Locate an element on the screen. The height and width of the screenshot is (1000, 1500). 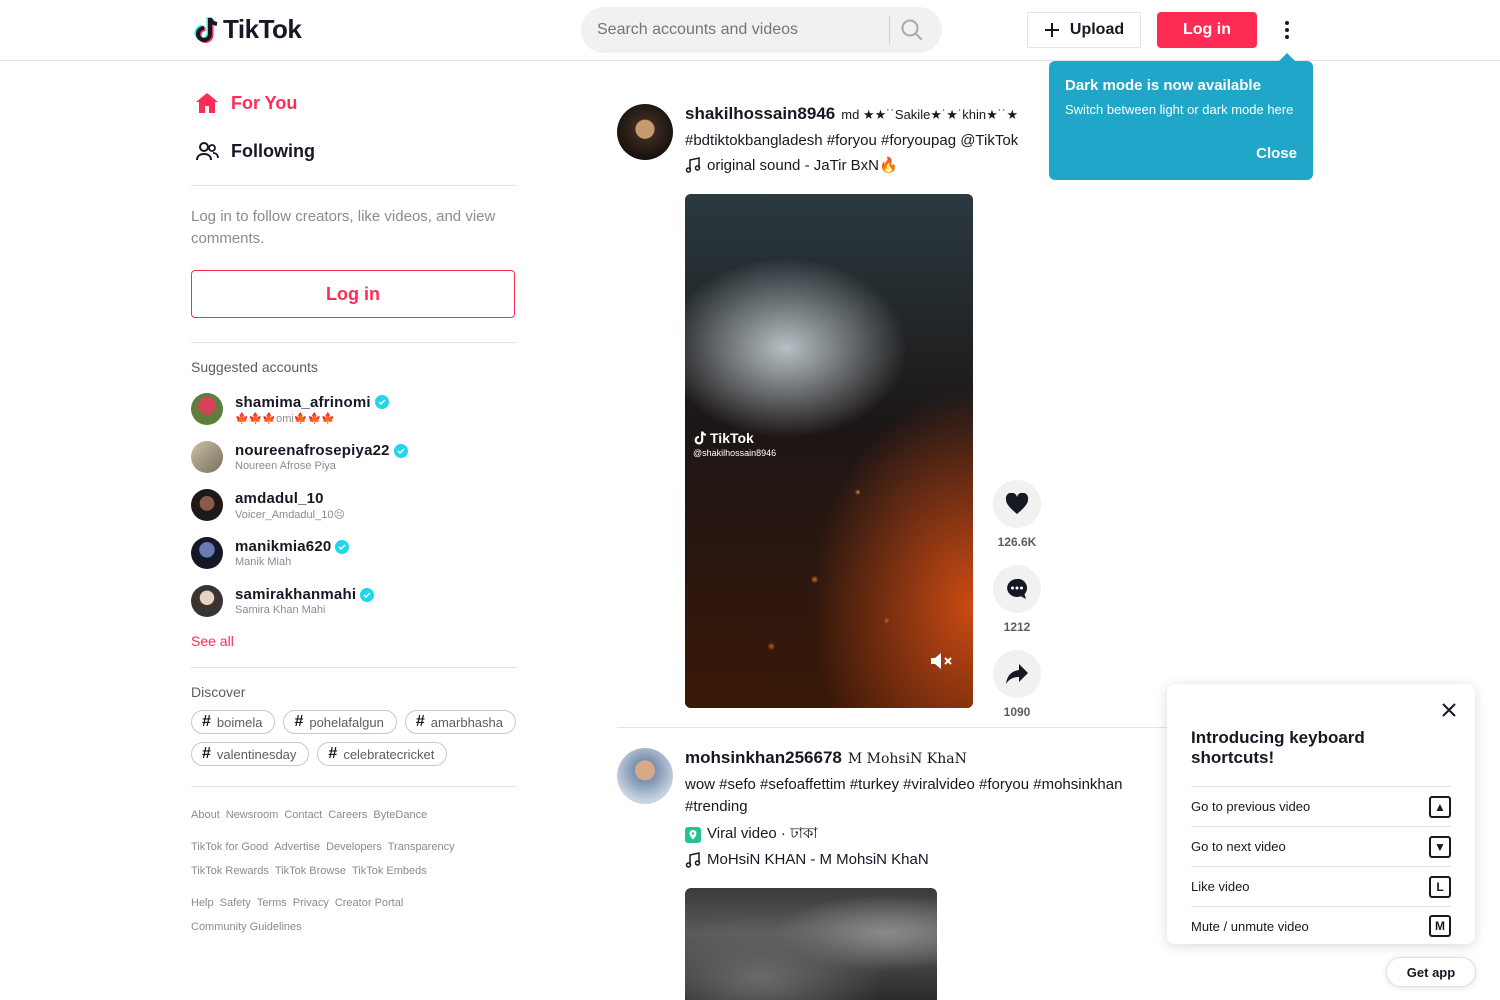
shortcuts-close-button is located at coordinates (1449, 710).